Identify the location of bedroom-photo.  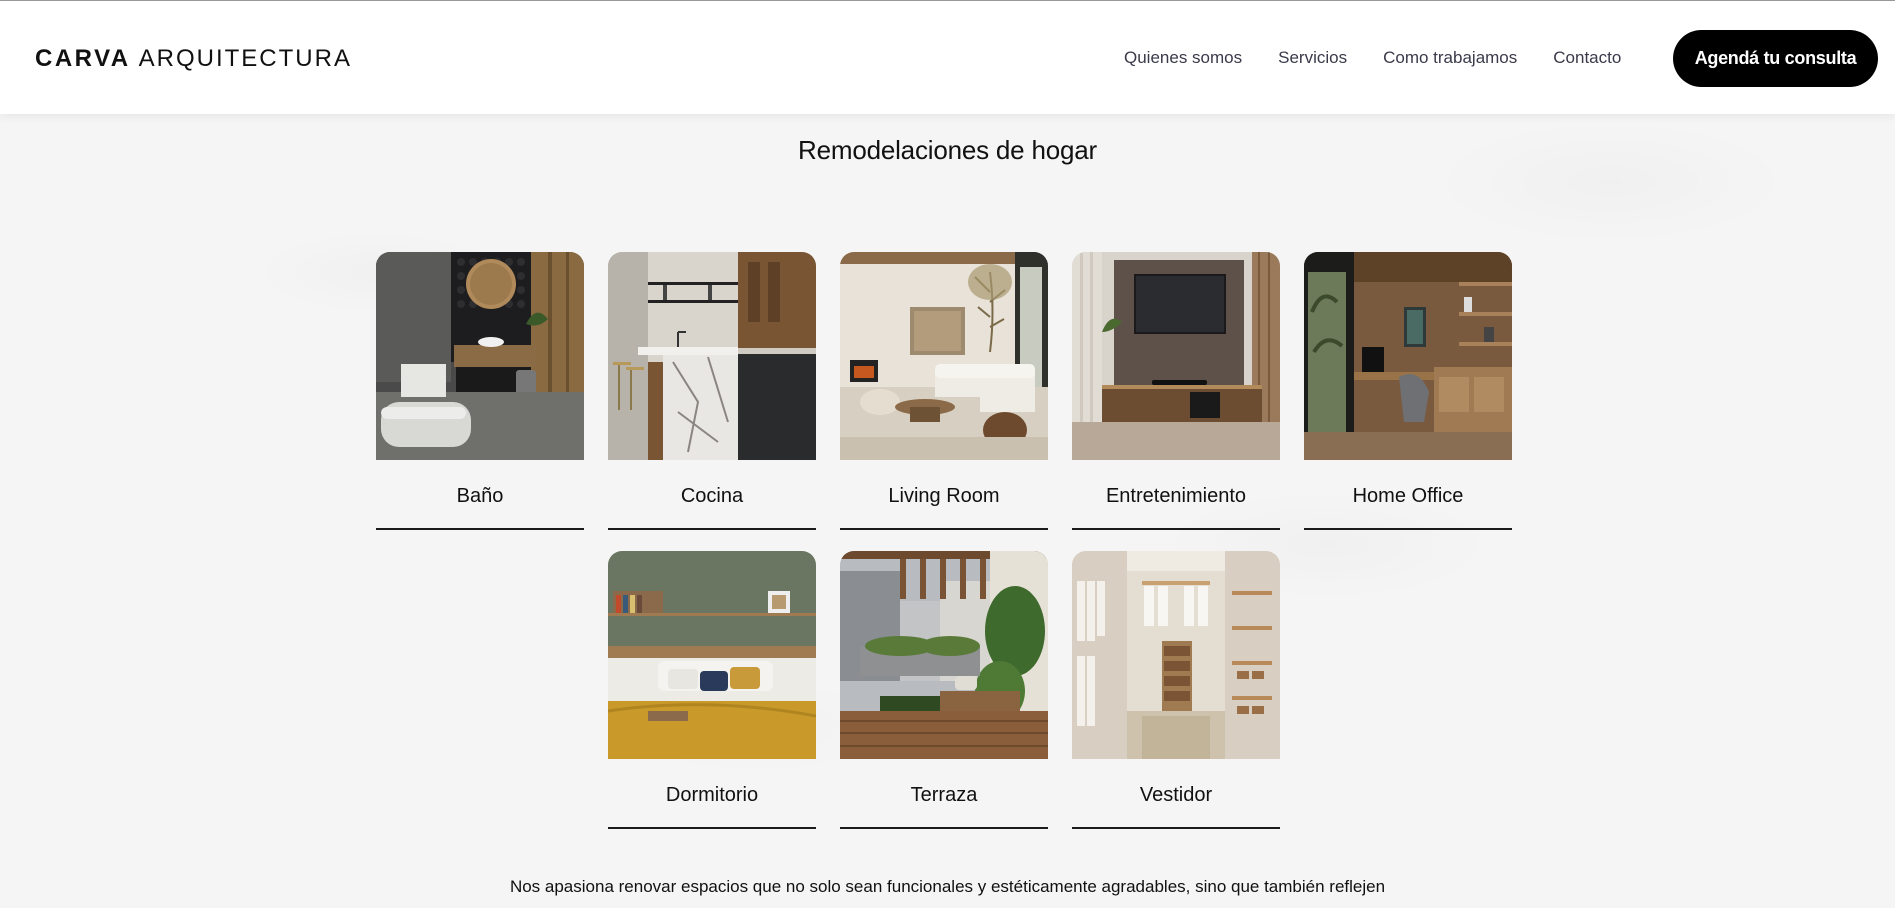
(712, 655).